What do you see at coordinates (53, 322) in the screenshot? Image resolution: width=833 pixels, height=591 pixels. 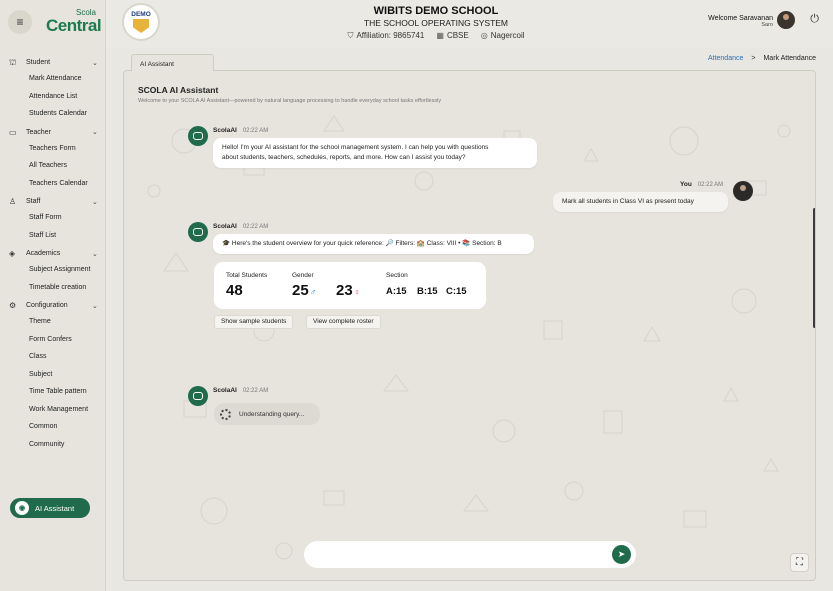 I see `sidebar-item-theme: Theme` at bounding box center [53, 322].